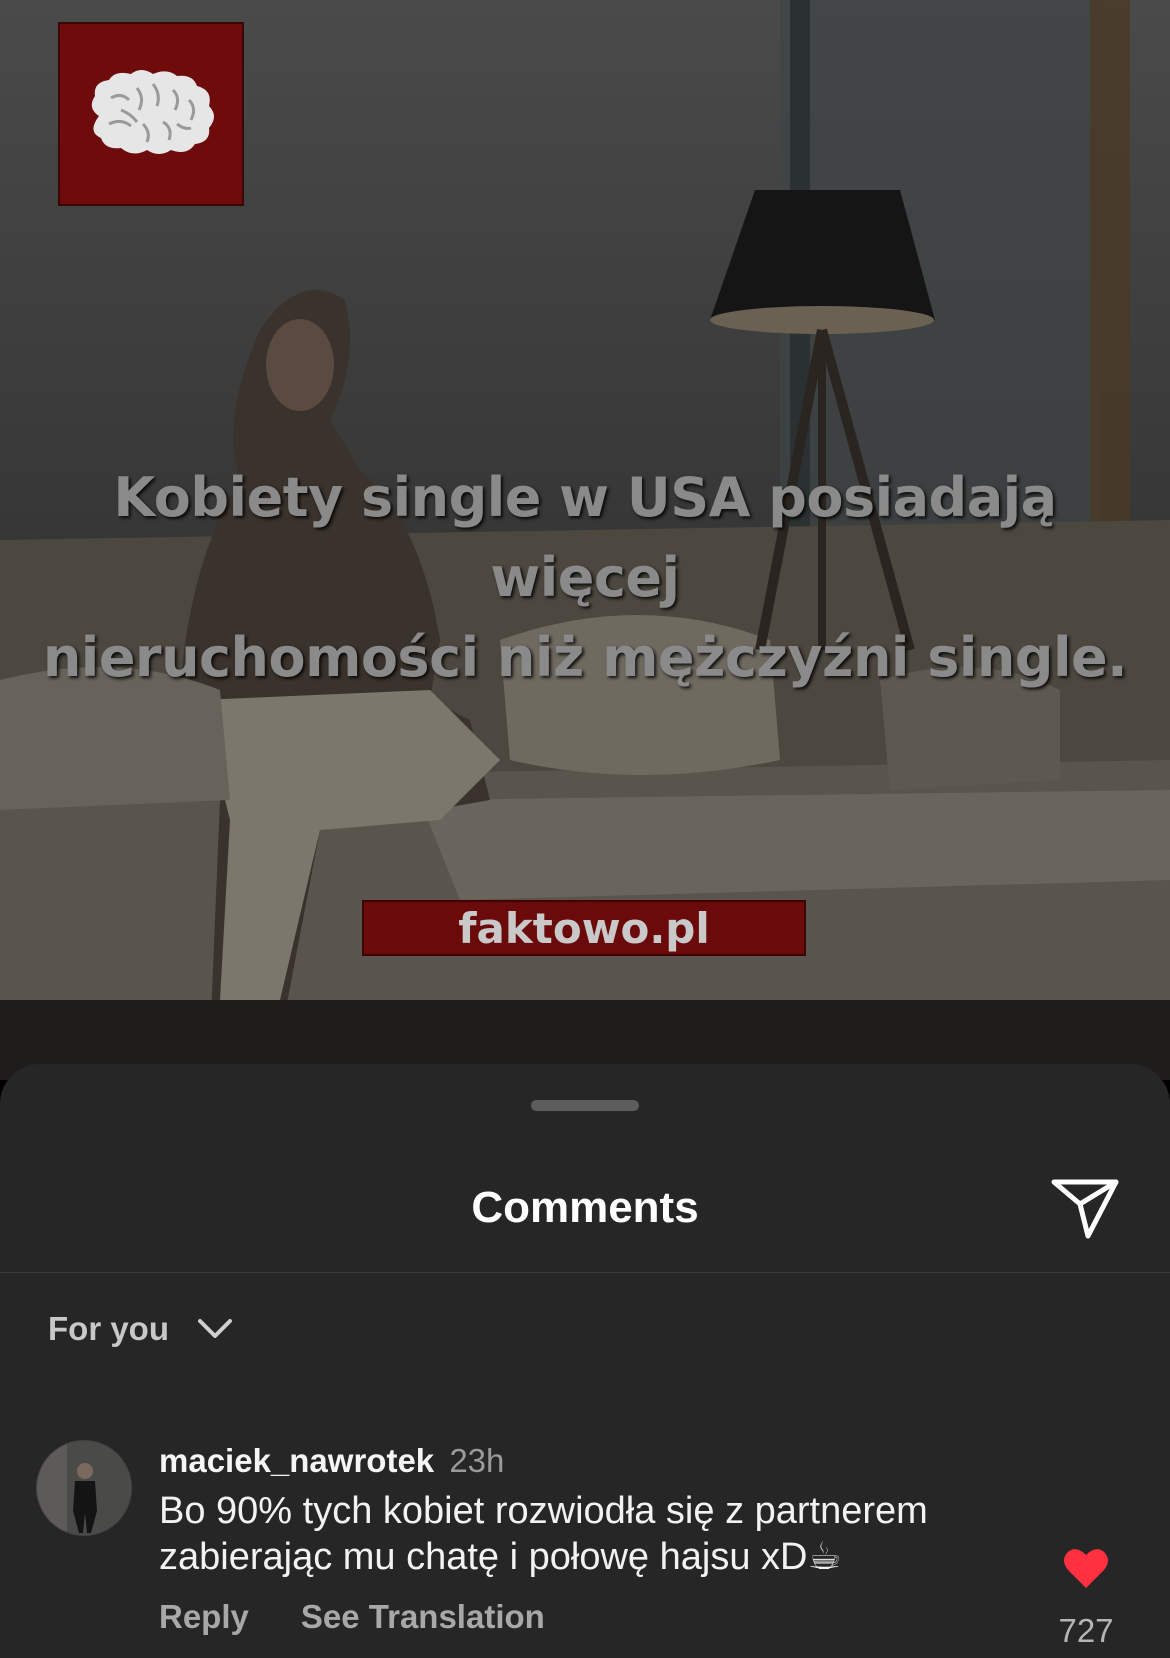  I want to click on avatar, so click(84, 1488).